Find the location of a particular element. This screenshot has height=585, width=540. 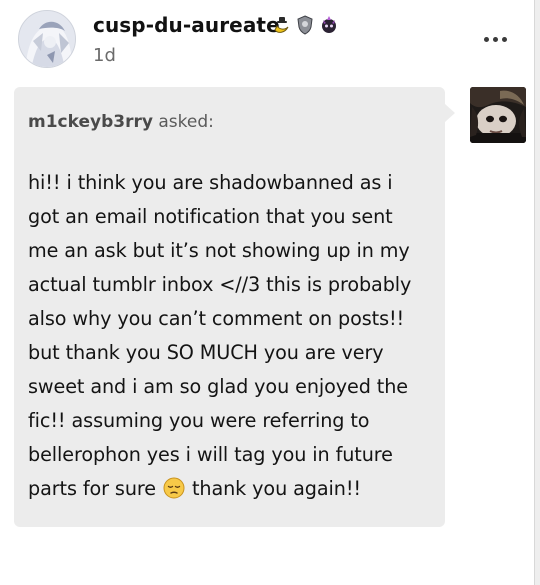

asker-avatar-image is located at coordinates (498, 115).